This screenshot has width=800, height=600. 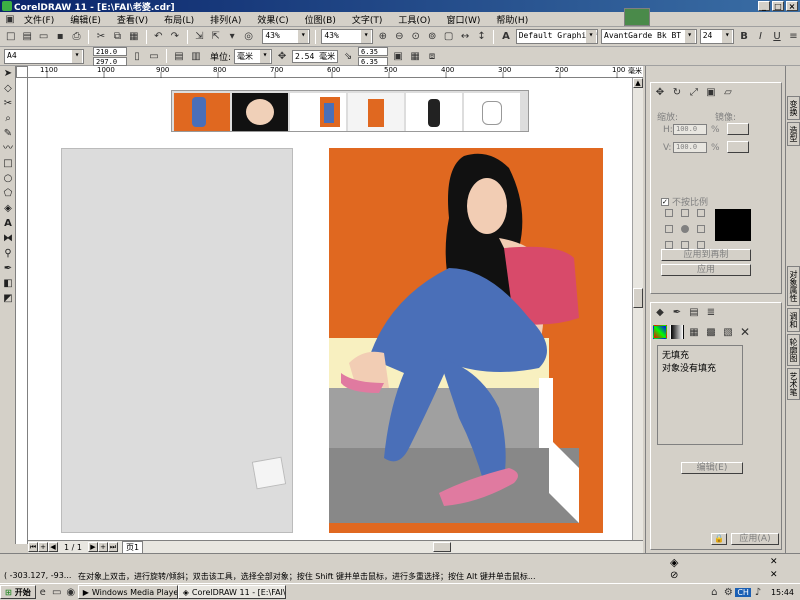 I want to click on align-icon: ≡, so click(x=793, y=37).